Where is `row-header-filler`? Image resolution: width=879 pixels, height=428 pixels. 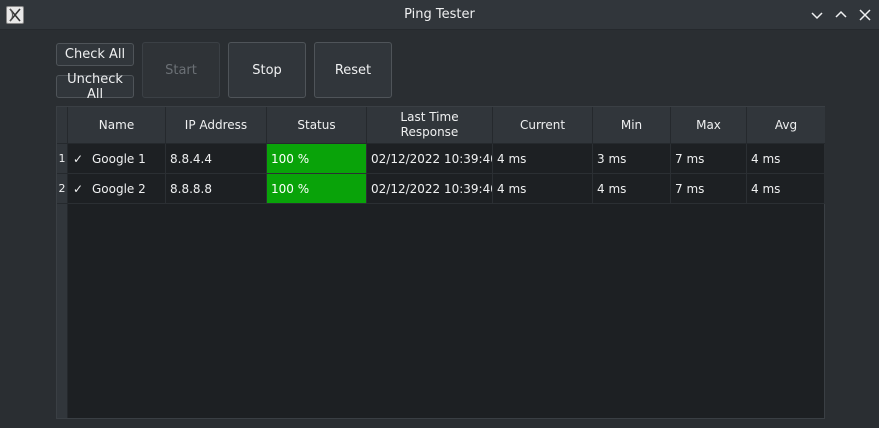 row-header-filler is located at coordinates (62, 311).